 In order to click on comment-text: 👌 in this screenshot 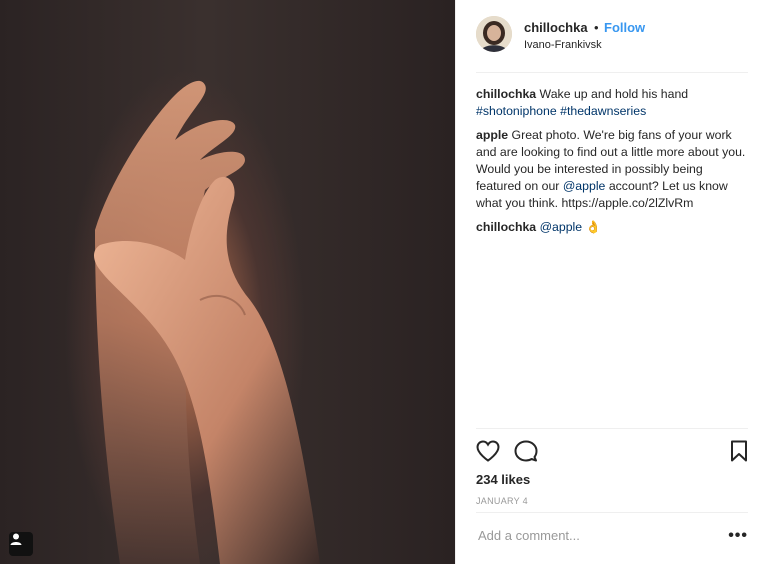, I will do `click(591, 227)`.